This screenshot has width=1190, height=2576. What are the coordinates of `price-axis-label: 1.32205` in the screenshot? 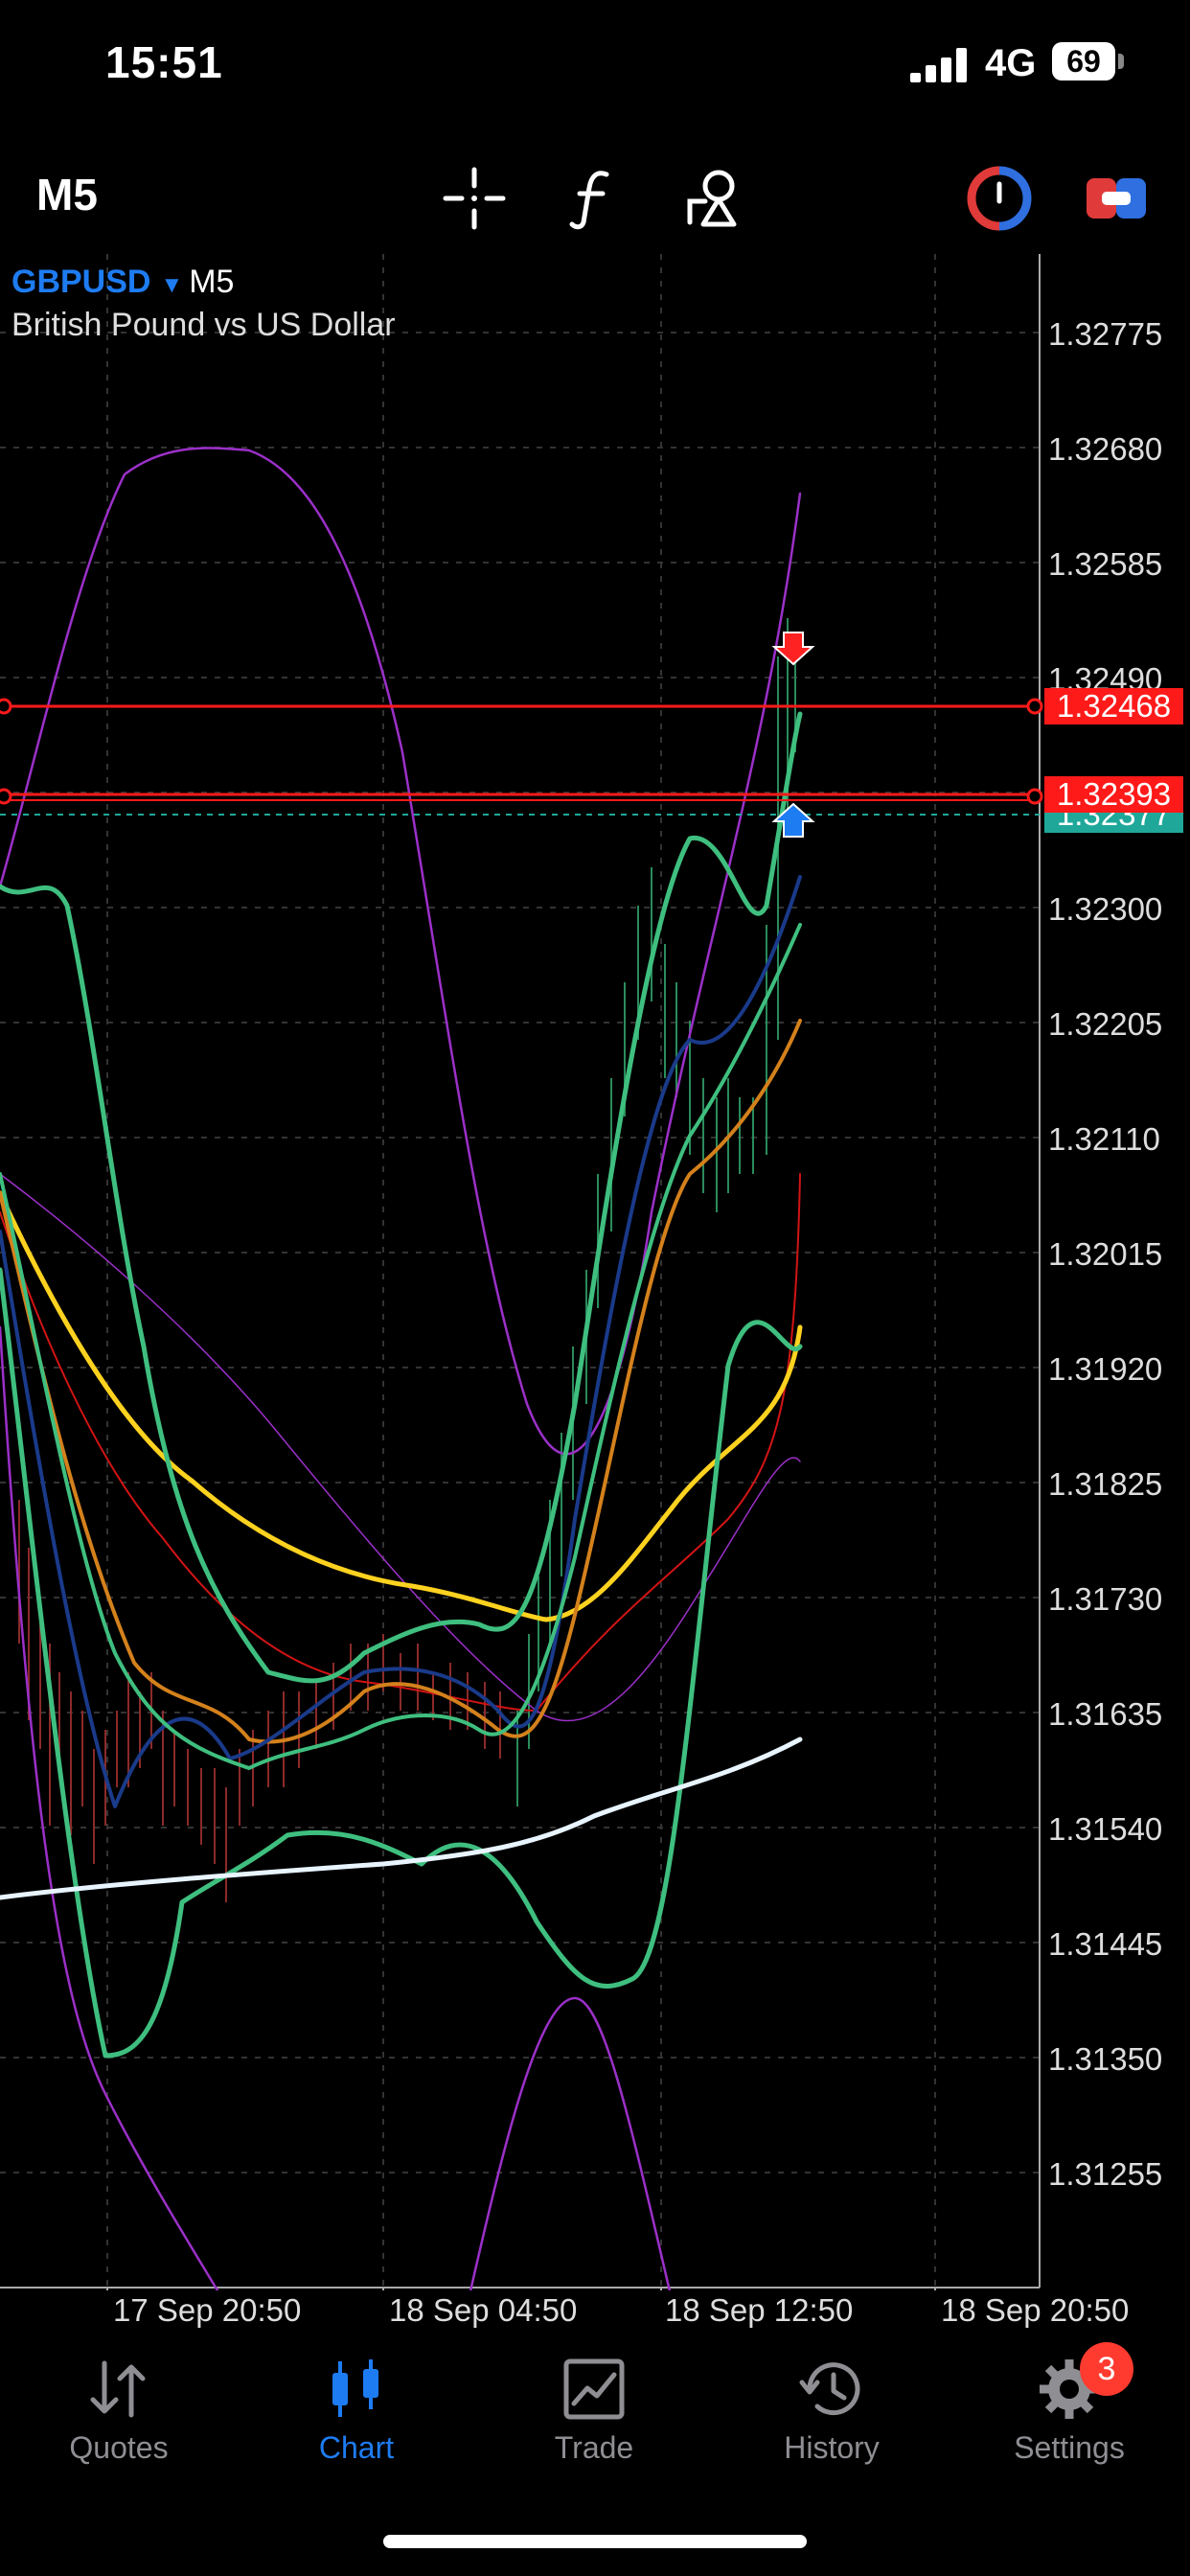 It's located at (1105, 1024).